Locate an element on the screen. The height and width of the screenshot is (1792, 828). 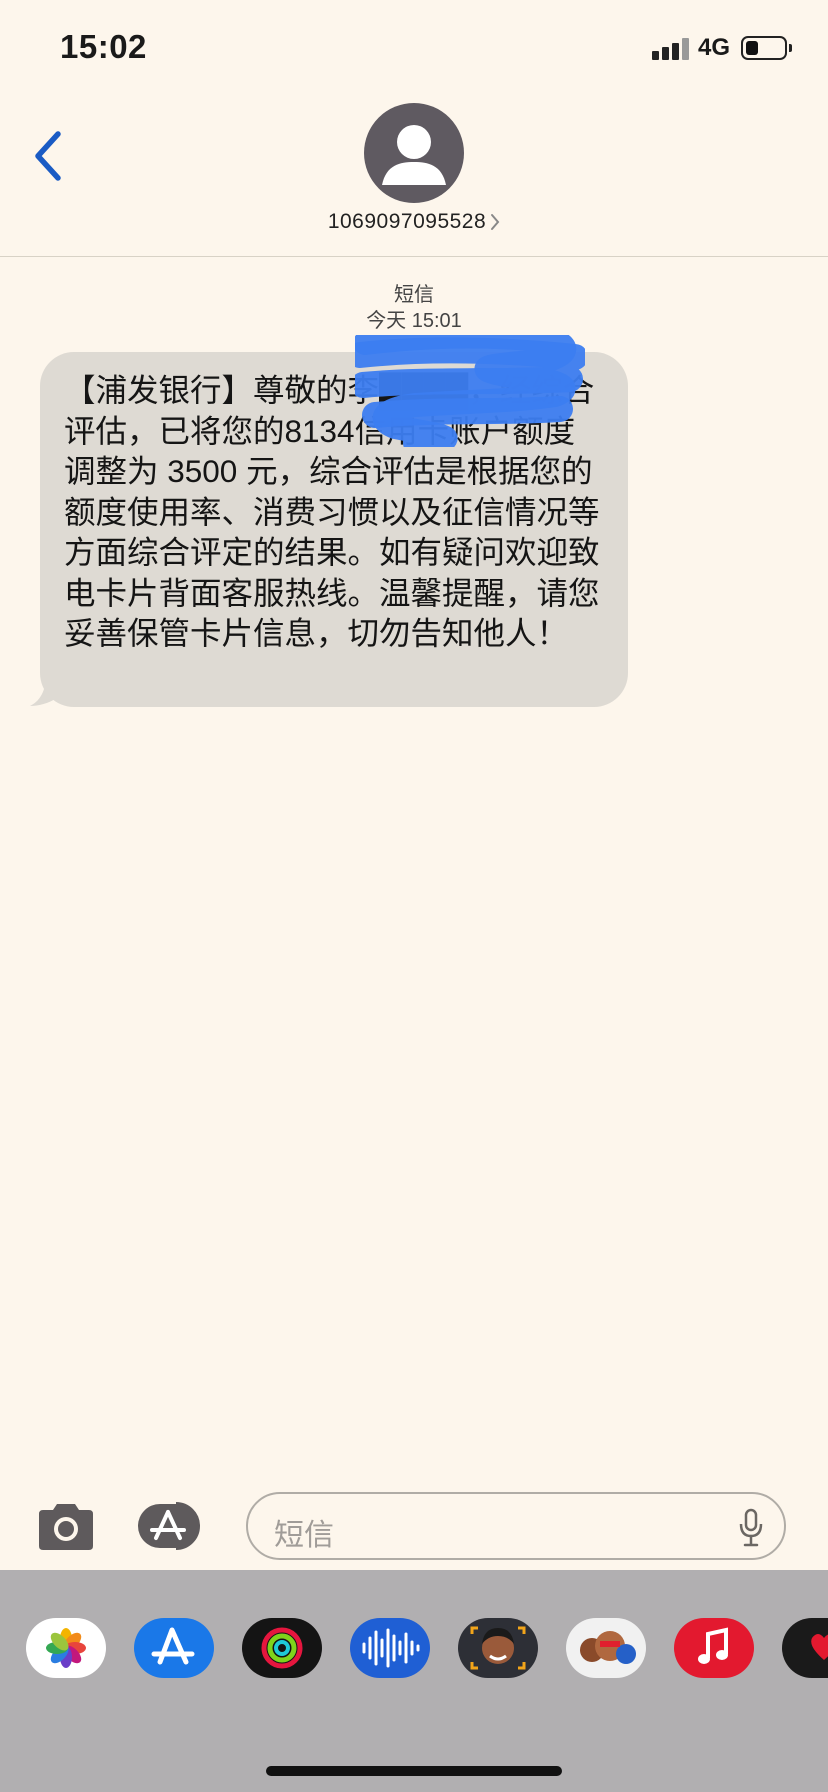
status-bar: 15:02 4G is located at coordinates (414, 50).